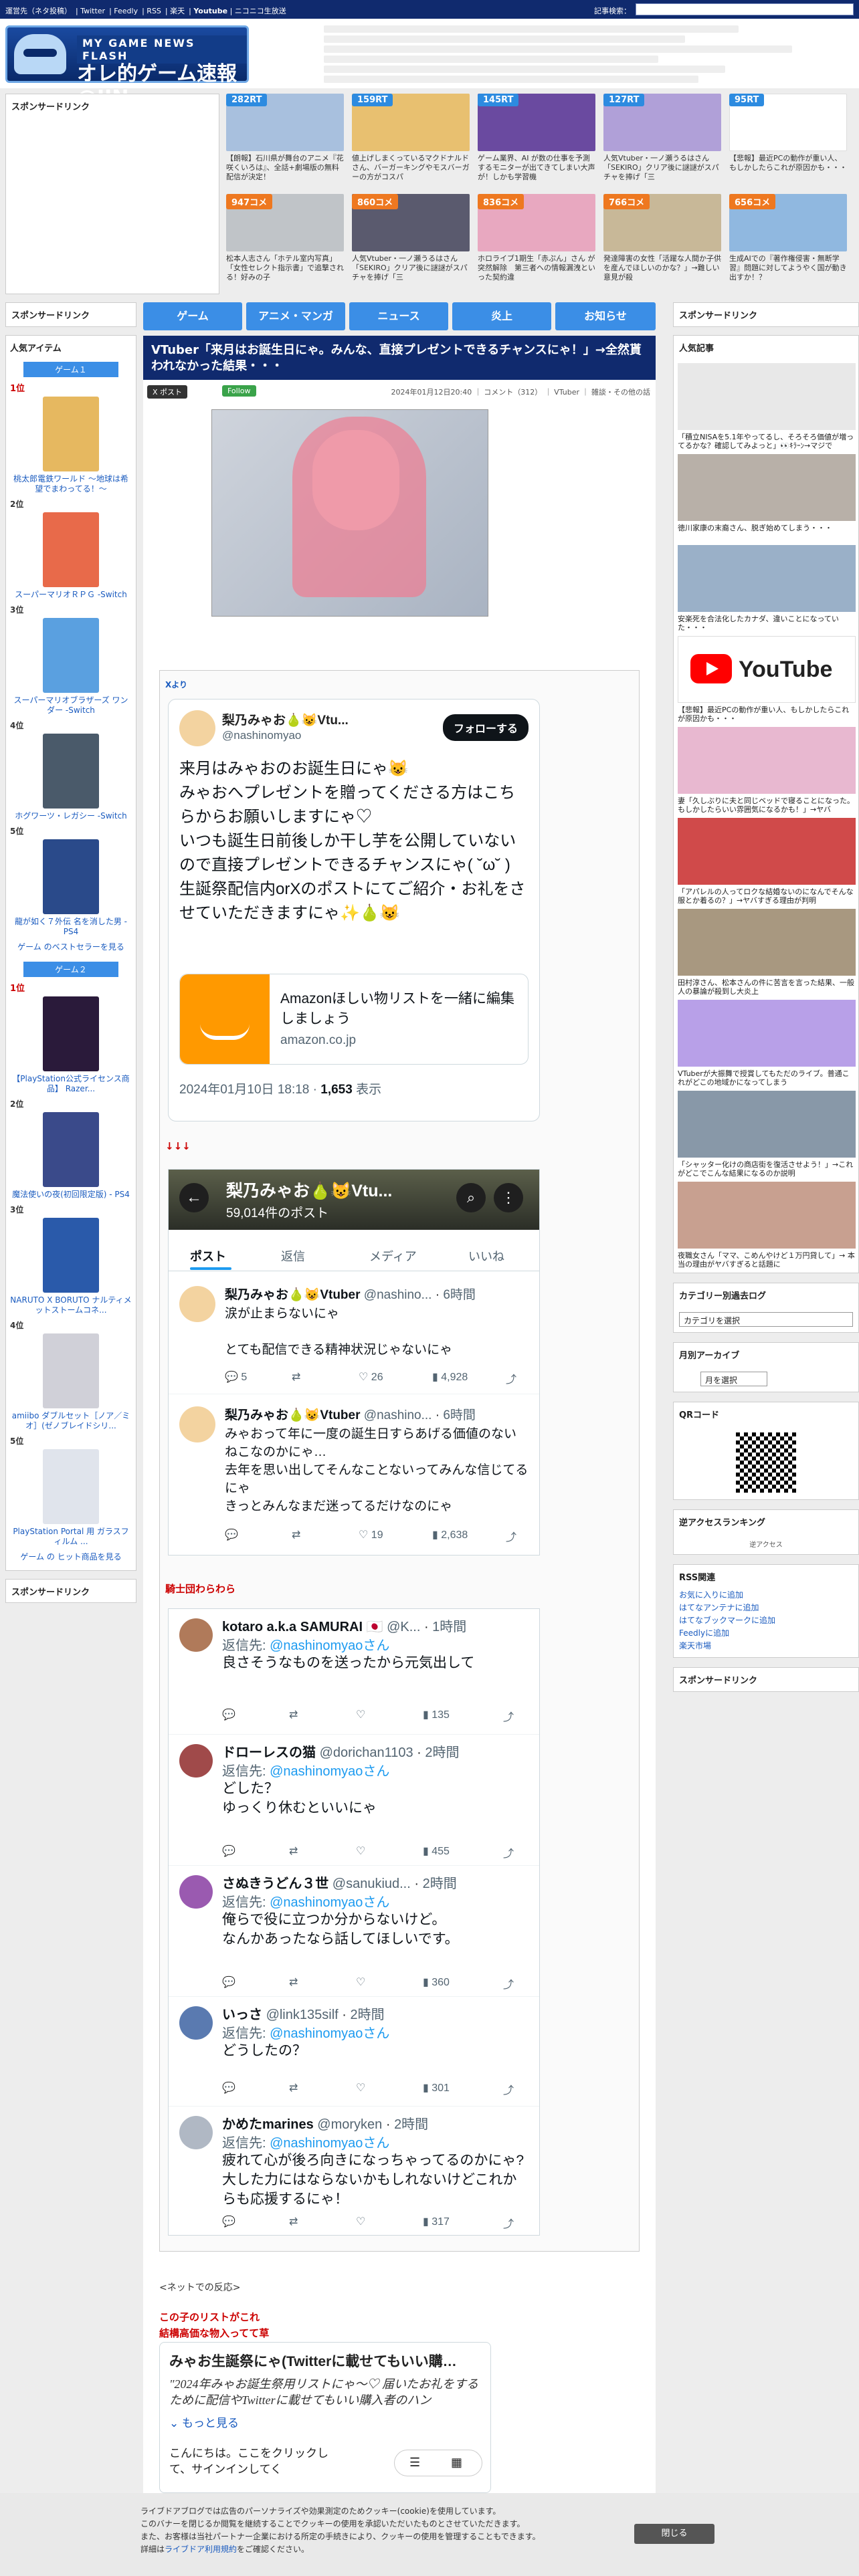  I want to click on product-name: 龍が如く７外伝 名を消した男 - PS4, so click(71, 927).